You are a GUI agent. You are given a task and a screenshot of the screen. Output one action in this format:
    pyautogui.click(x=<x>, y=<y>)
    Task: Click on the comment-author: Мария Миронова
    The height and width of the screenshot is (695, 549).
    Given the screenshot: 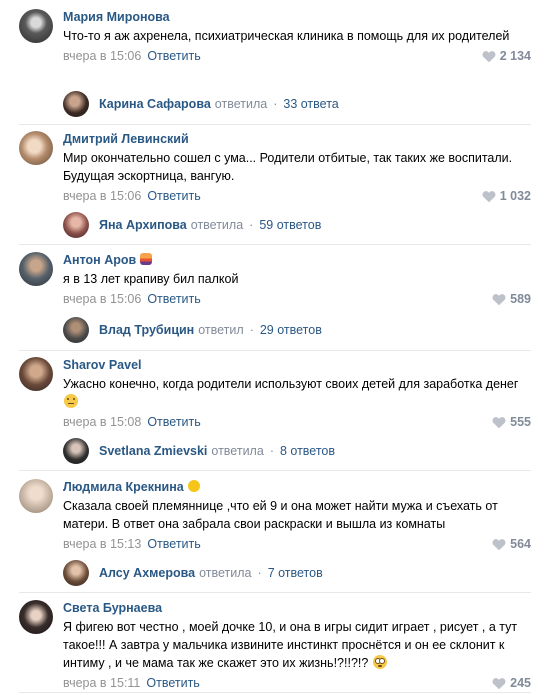 What is the action you would take?
    pyautogui.click(x=116, y=17)
    